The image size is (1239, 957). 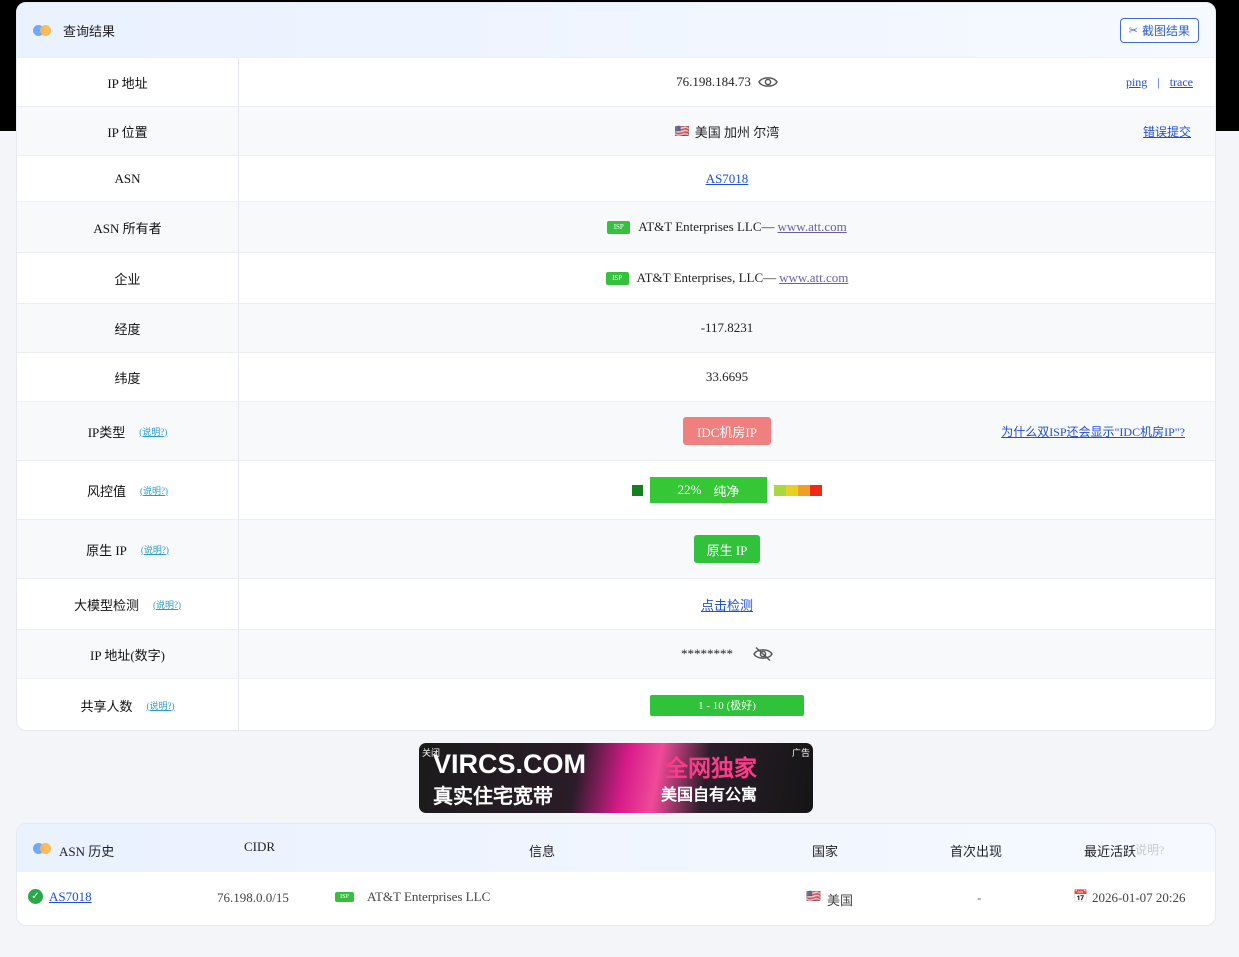 I want to click on col-cidr: CIDR, so click(x=260, y=846).